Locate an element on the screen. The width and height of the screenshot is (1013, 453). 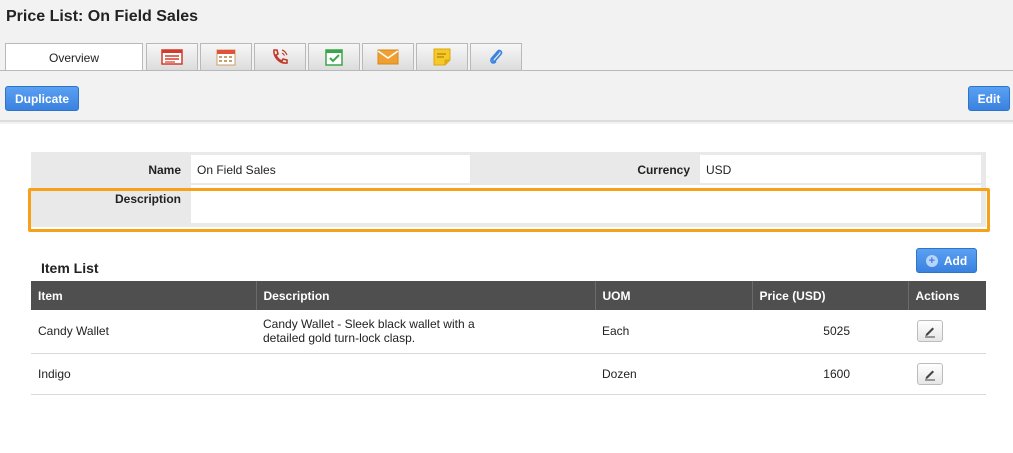
name-value: On Field Sales is located at coordinates (330, 169).